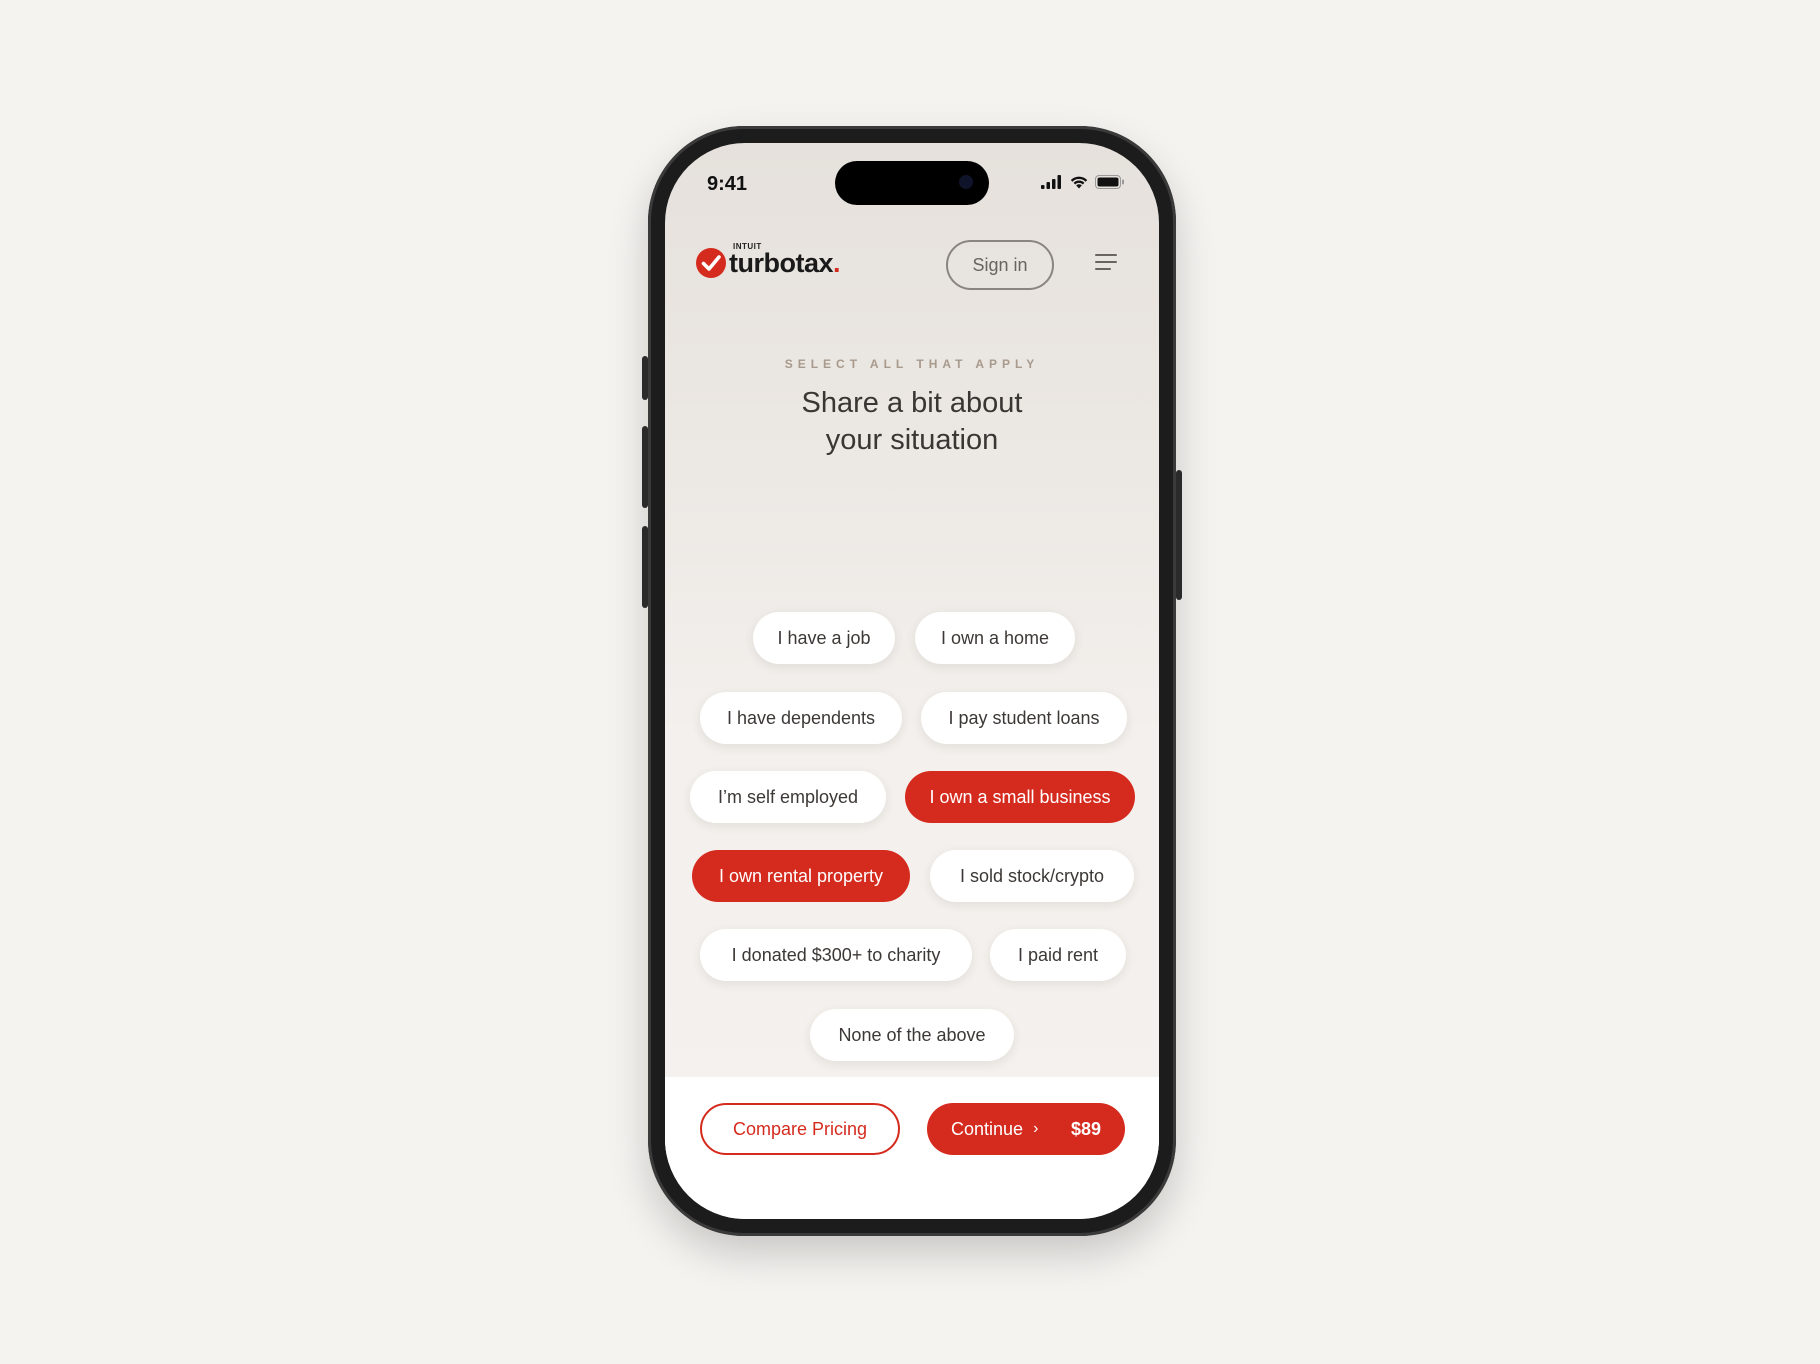  What do you see at coordinates (1036, 1128) in the screenshot?
I see `chevron-right-icon: ›` at bounding box center [1036, 1128].